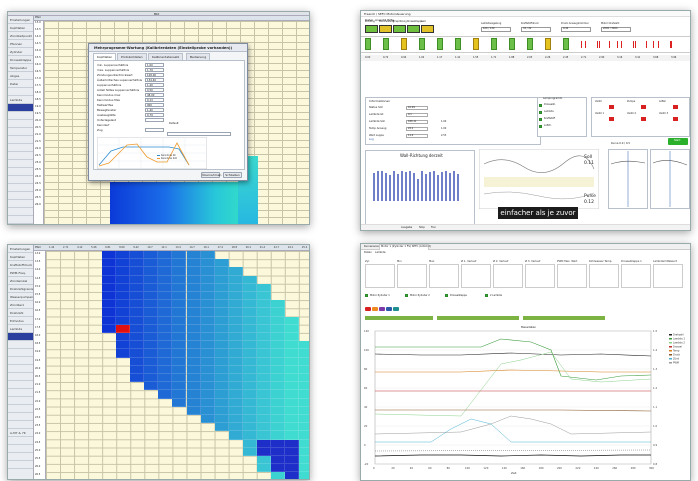  What do you see at coordinates (20, 60) in the screenshot?
I see `sidebar-item: Drosselklappe` at bounding box center [20, 60].